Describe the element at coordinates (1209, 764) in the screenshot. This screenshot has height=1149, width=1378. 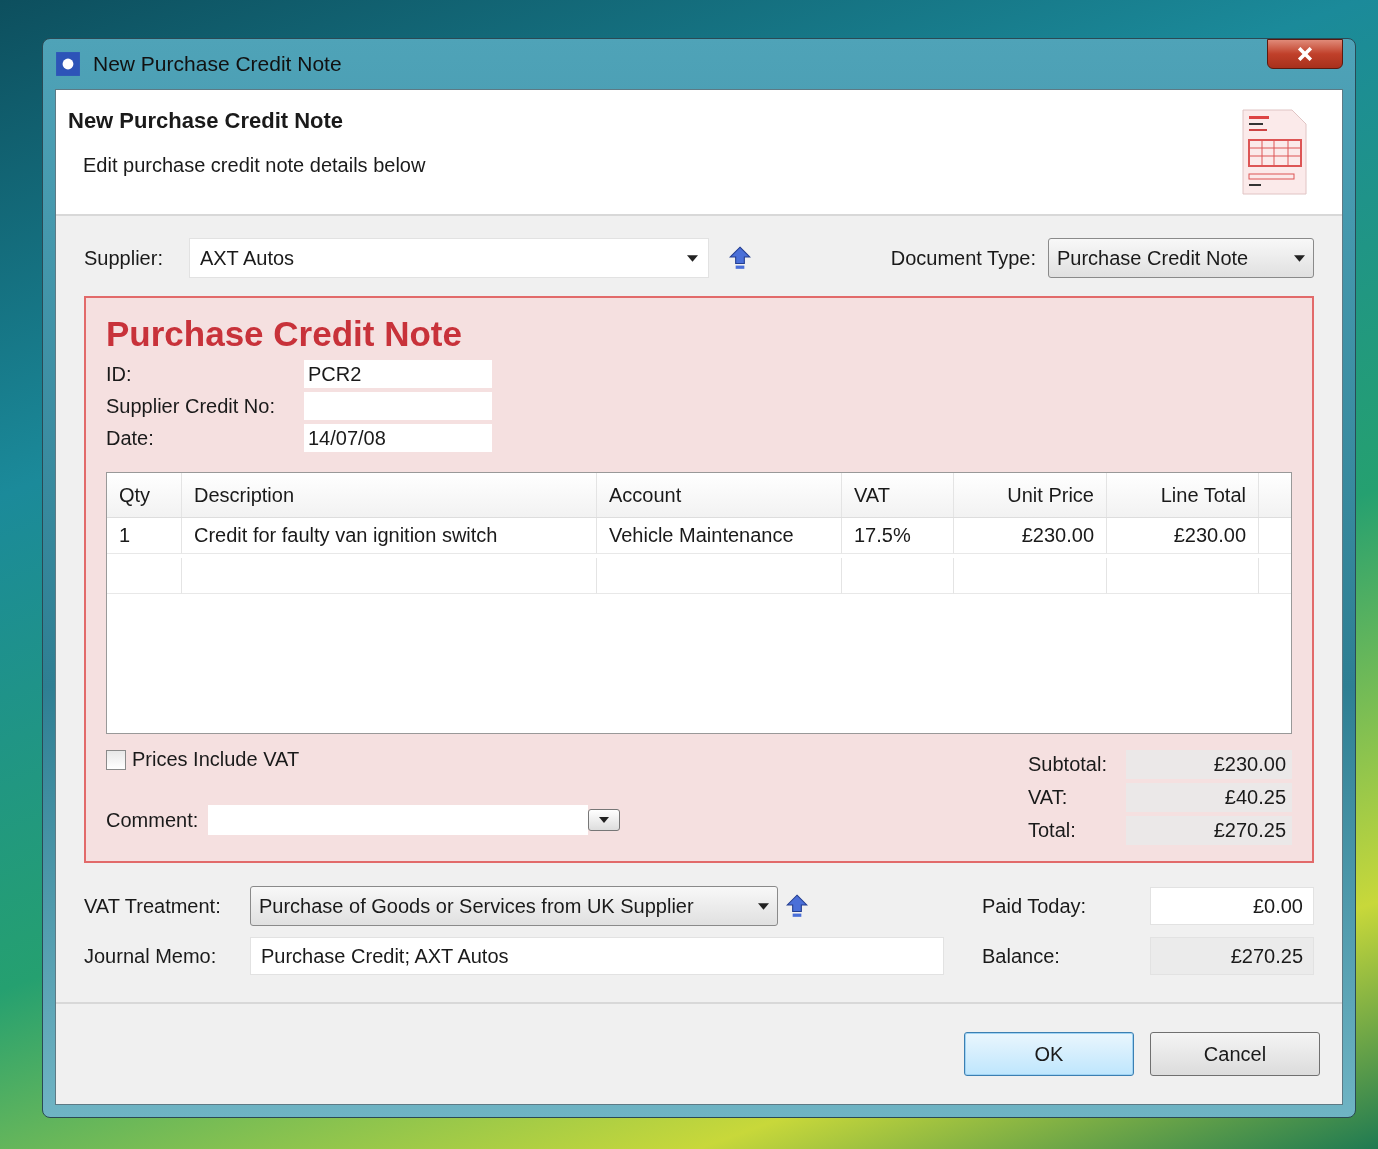
I see `total-value: £230.00` at that location.